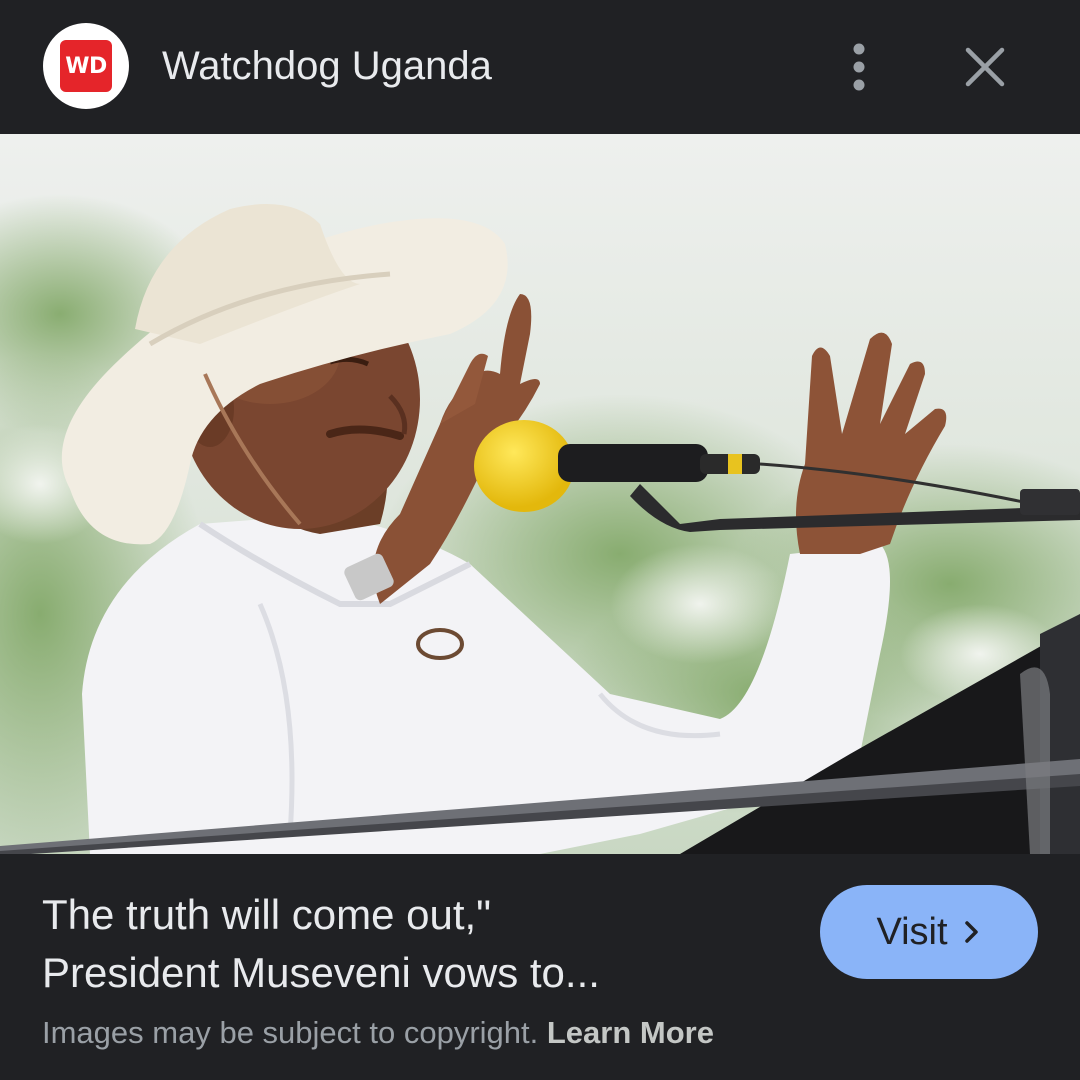  I want to click on site-logo-mark: WD, so click(86, 66).